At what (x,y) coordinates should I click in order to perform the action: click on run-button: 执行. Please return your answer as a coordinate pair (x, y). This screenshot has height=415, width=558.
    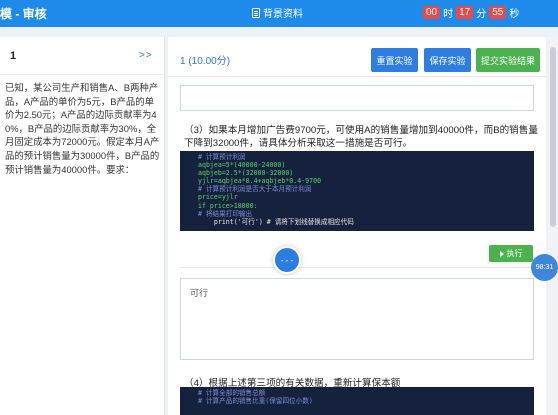
    Looking at the image, I should click on (511, 253).